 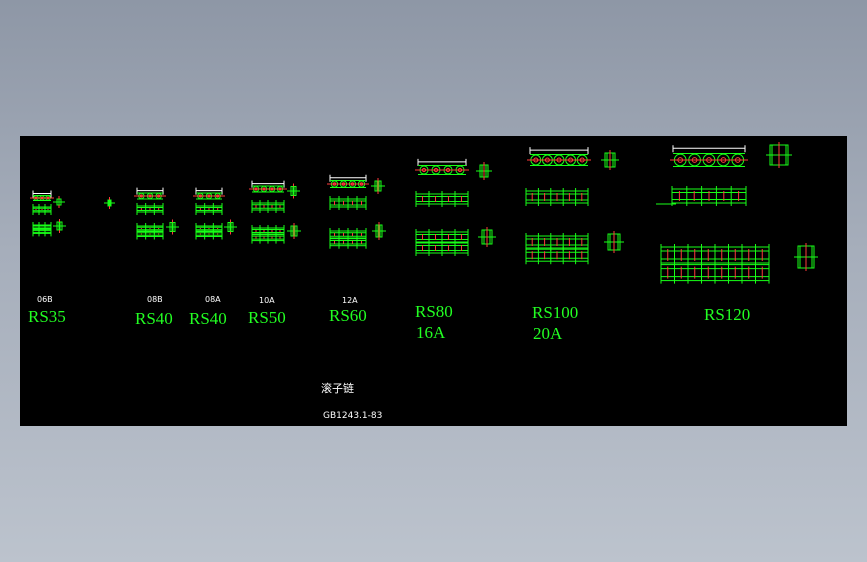 What do you see at coordinates (555, 312) in the screenshot?
I see `chain-name-rs100: RS100` at bounding box center [555, 312].